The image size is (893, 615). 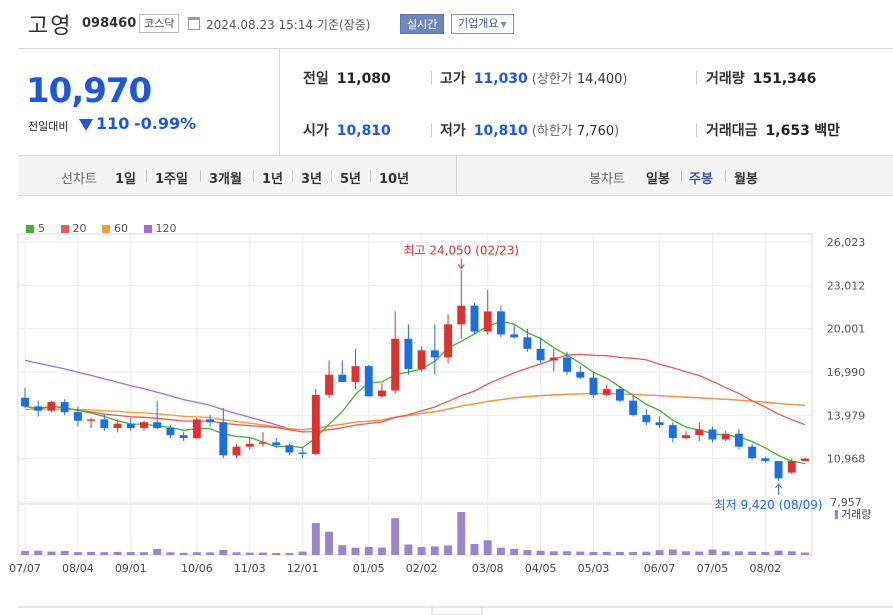 What do you see at coordinates (225, 177) in the screenshot?
I see `period-3m: 3개월` at bounding box center [225, 177].